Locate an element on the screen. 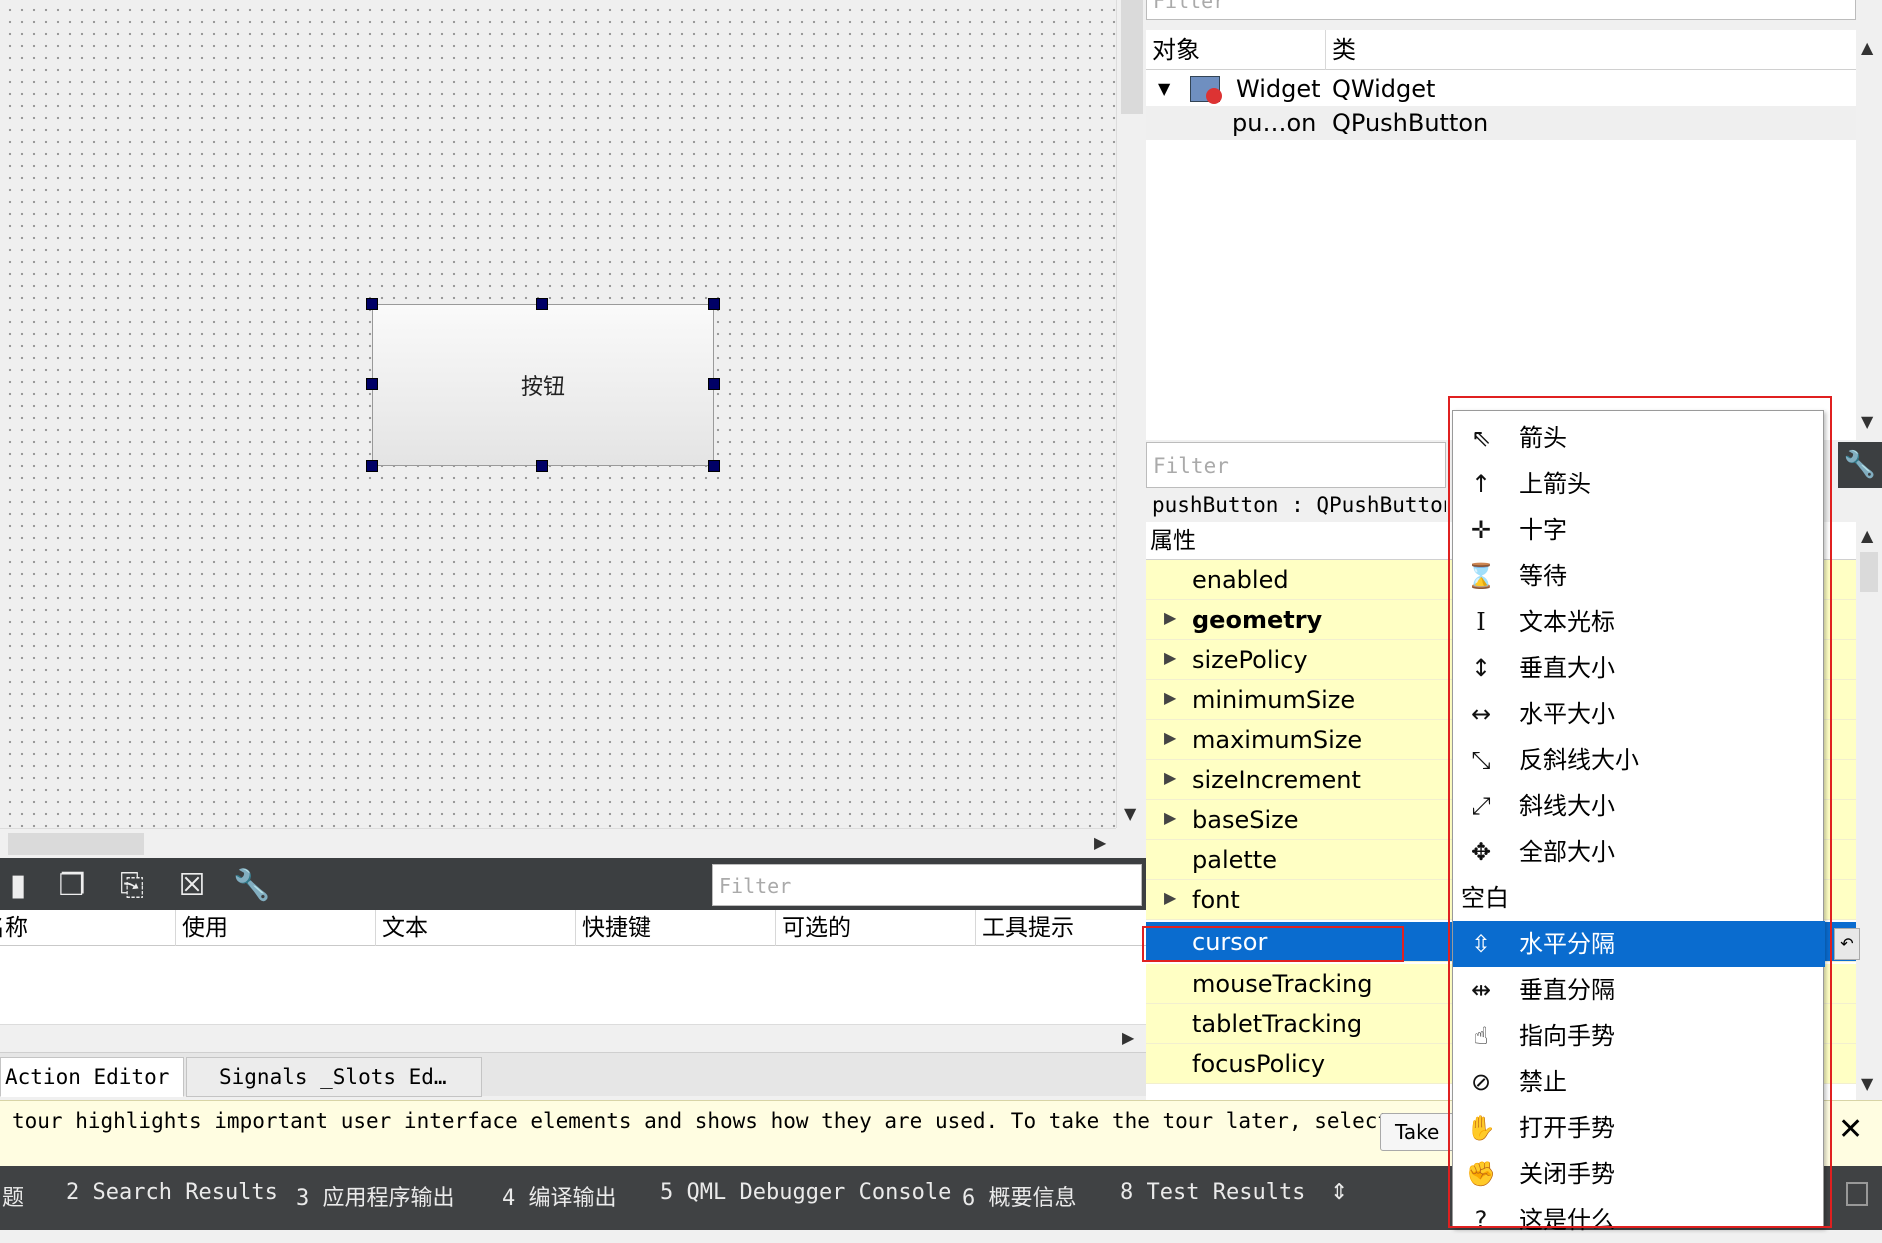  push-button-text: 按钮 is located at coordinates (542, 387).